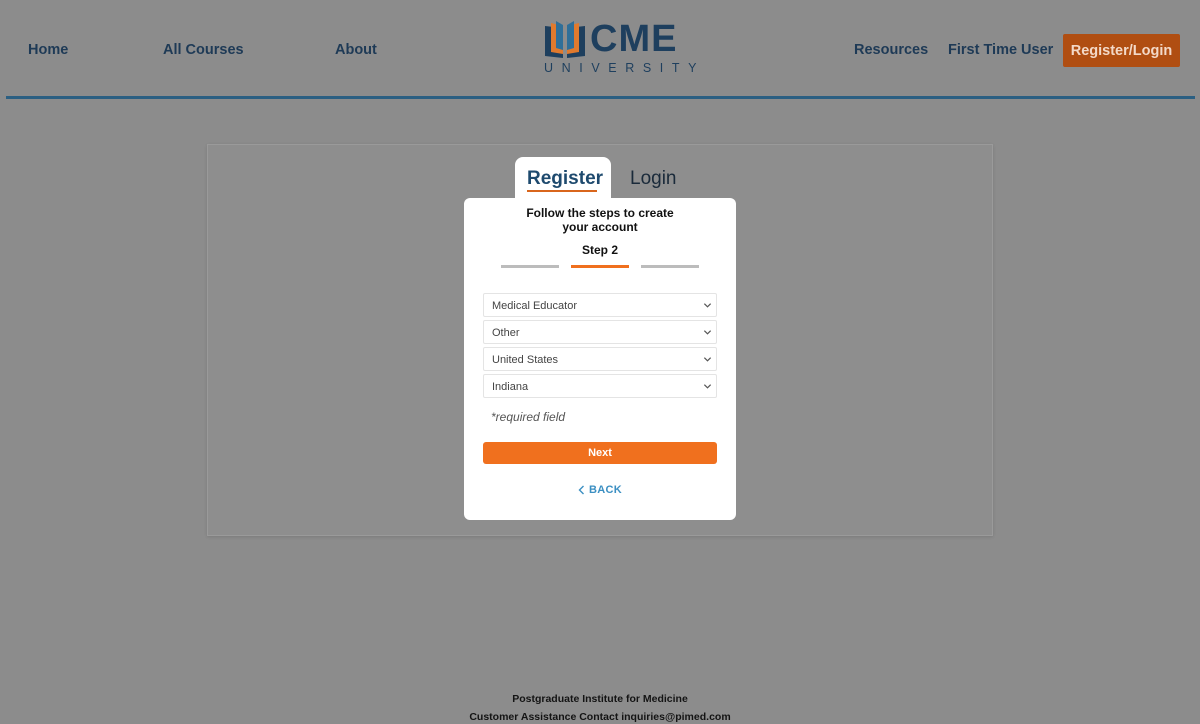 This screenshot has height=724, width=1200. Describe the element at coordinates (506, 333) in the screenshot. I see `specialty-value: Other` at that location.